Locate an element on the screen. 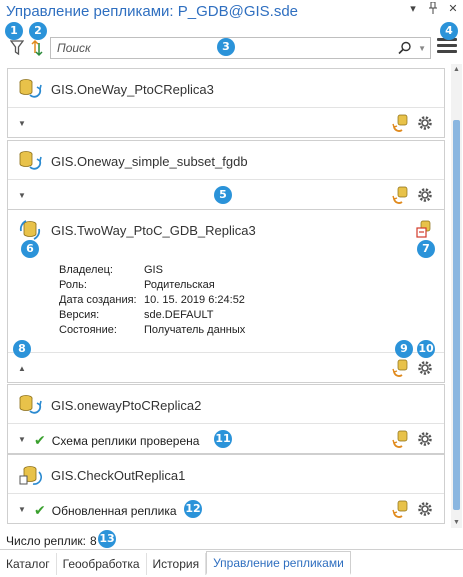 Image resolution: width=463 pixels, height=577 pixels. replica-name: GIS.onewayPtoCReplica2 is located at coordinates (126, 405).